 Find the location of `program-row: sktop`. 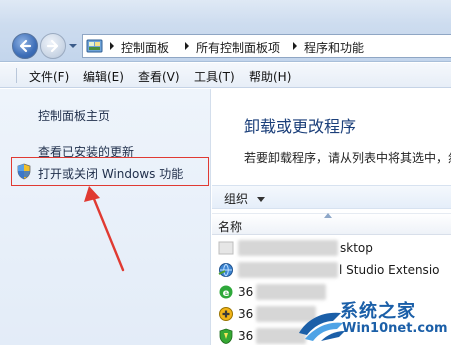

program-row: sktop is located at coordinates (331, 248).